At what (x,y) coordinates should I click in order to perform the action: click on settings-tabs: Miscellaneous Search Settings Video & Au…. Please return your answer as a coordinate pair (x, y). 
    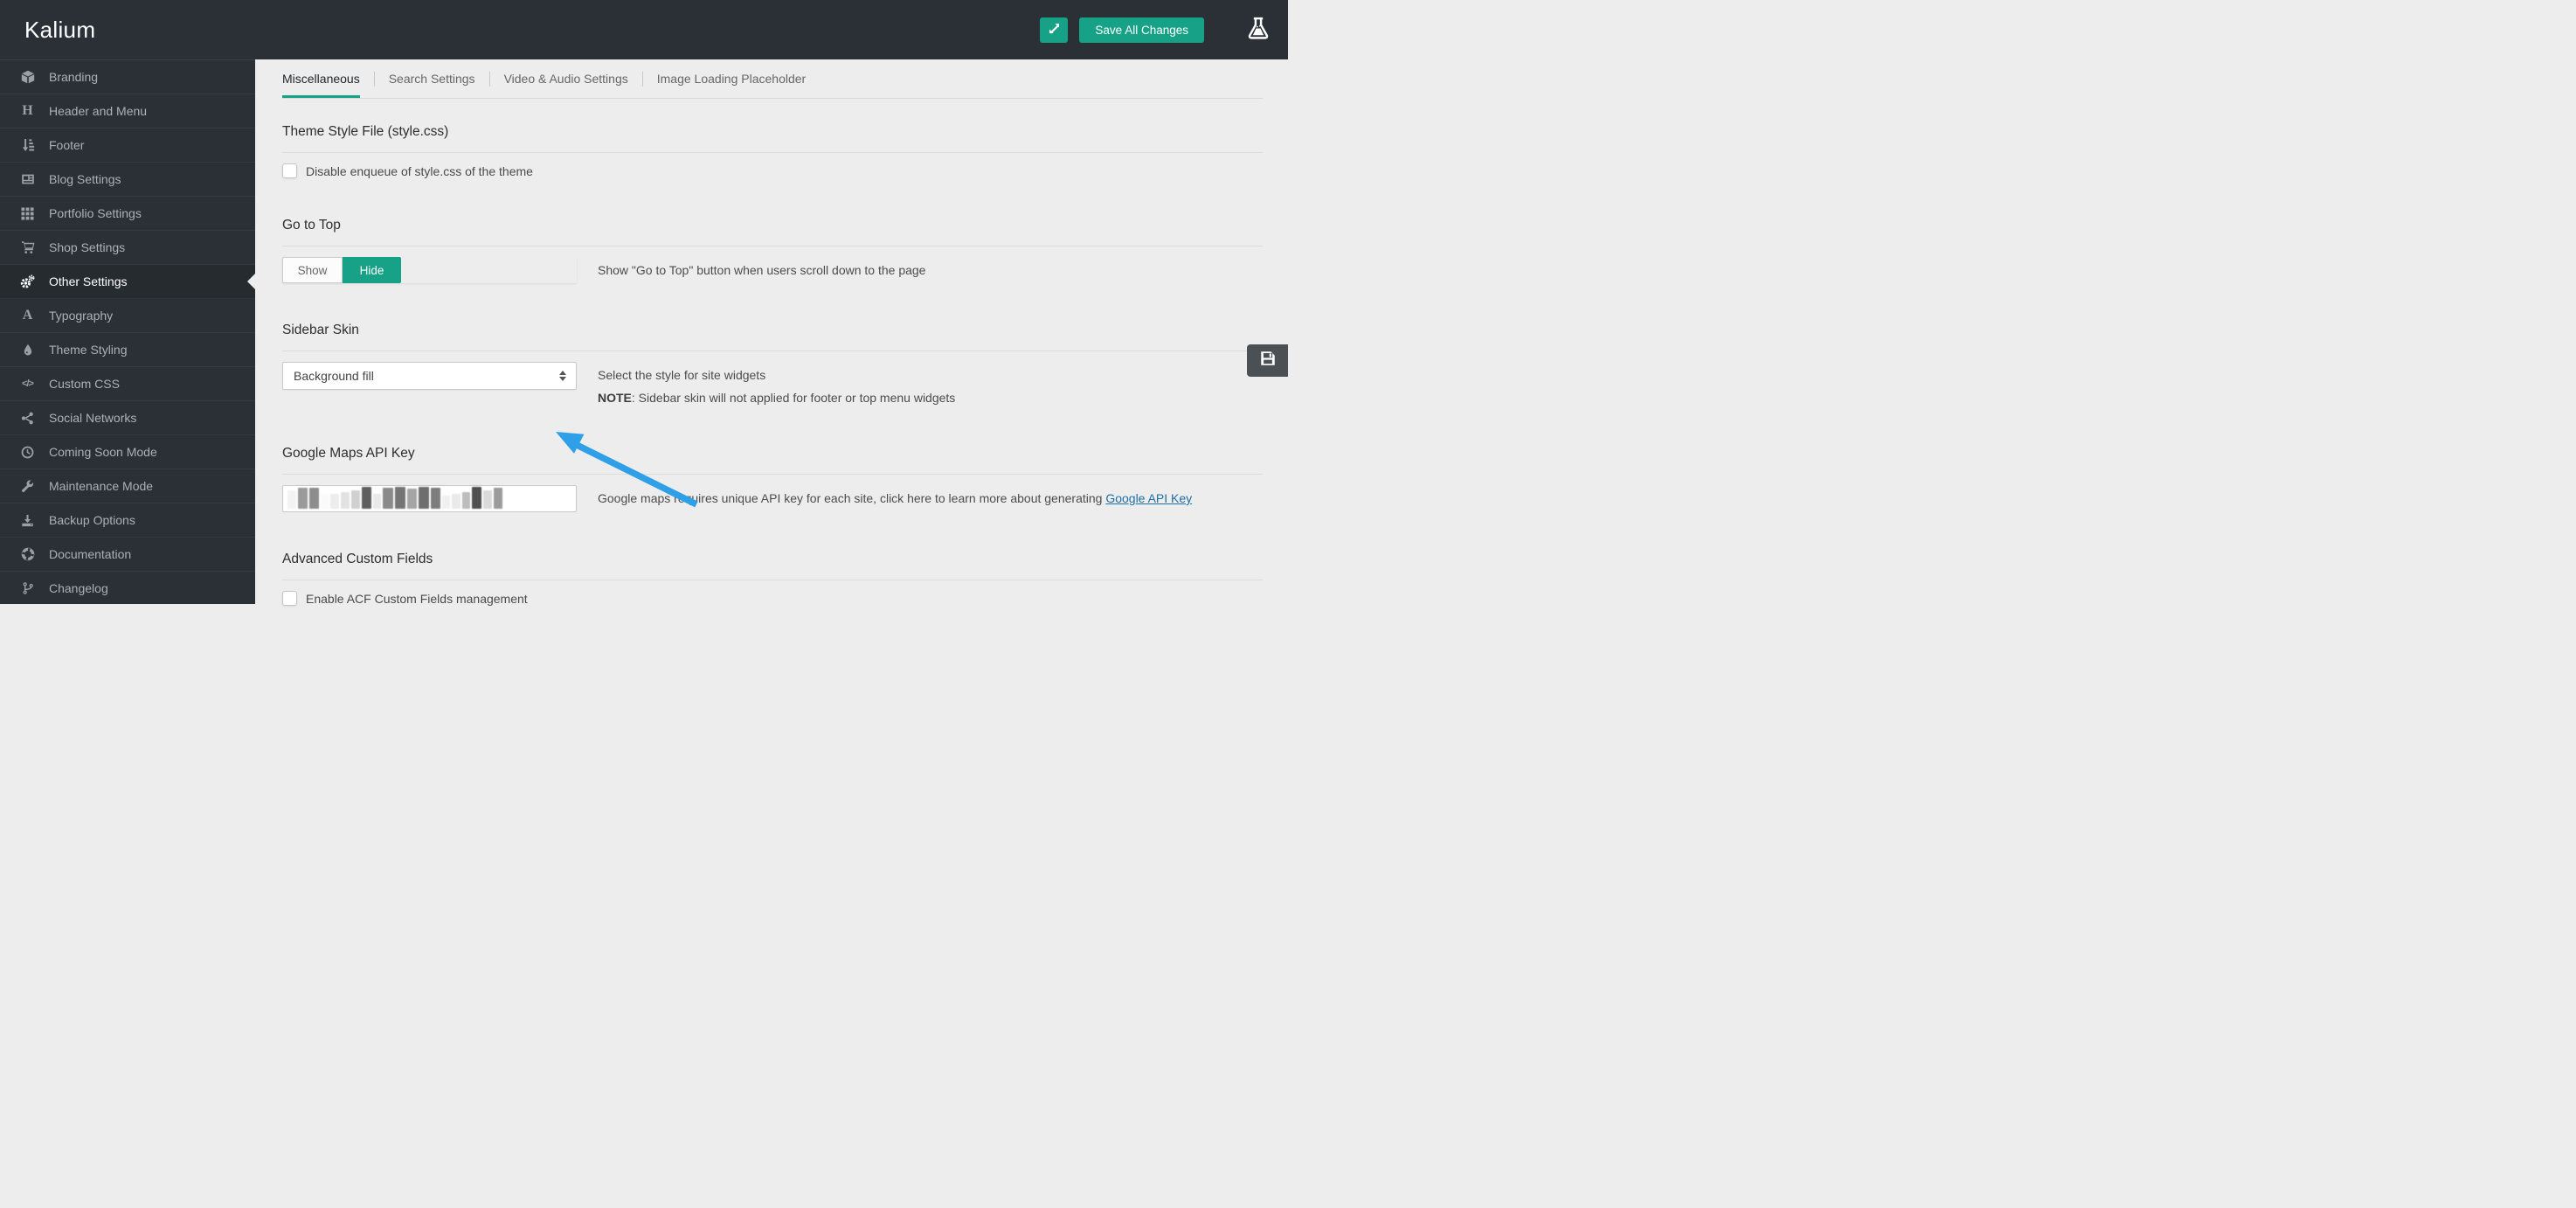
    Looking at the image, I should click on (772, 79).